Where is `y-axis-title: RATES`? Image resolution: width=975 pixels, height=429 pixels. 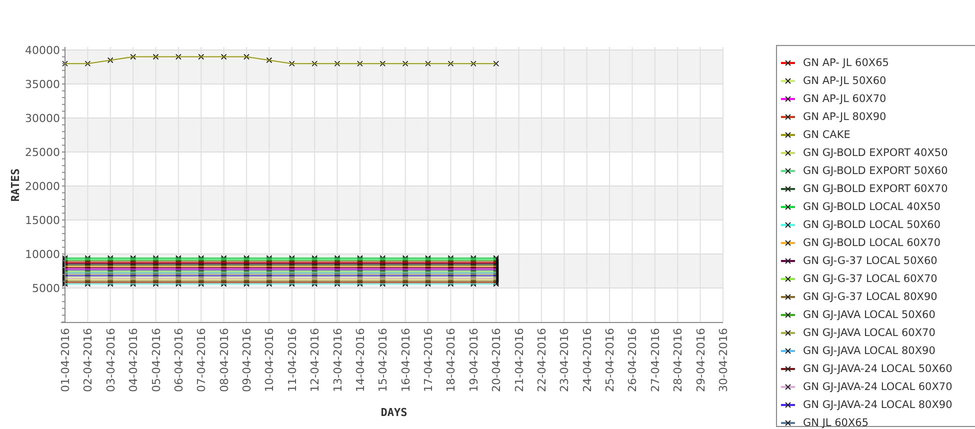 y-axis-title: RATES is located at coordinates (15, 185).